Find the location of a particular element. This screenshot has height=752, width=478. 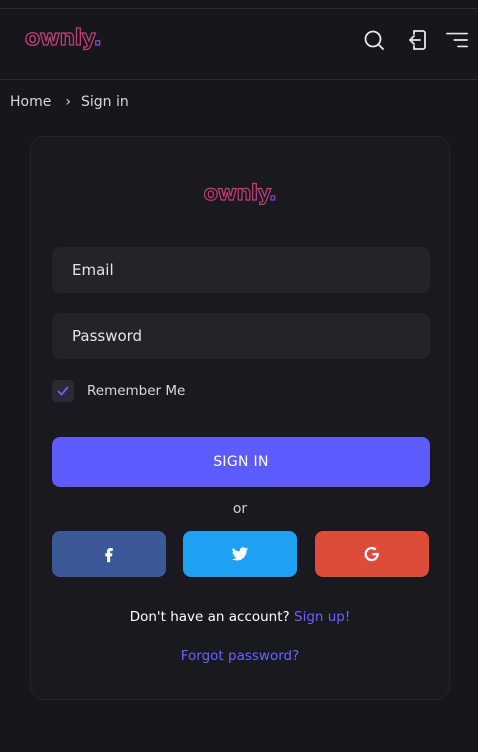

twitter-icon is located at coordinates (240, 554).